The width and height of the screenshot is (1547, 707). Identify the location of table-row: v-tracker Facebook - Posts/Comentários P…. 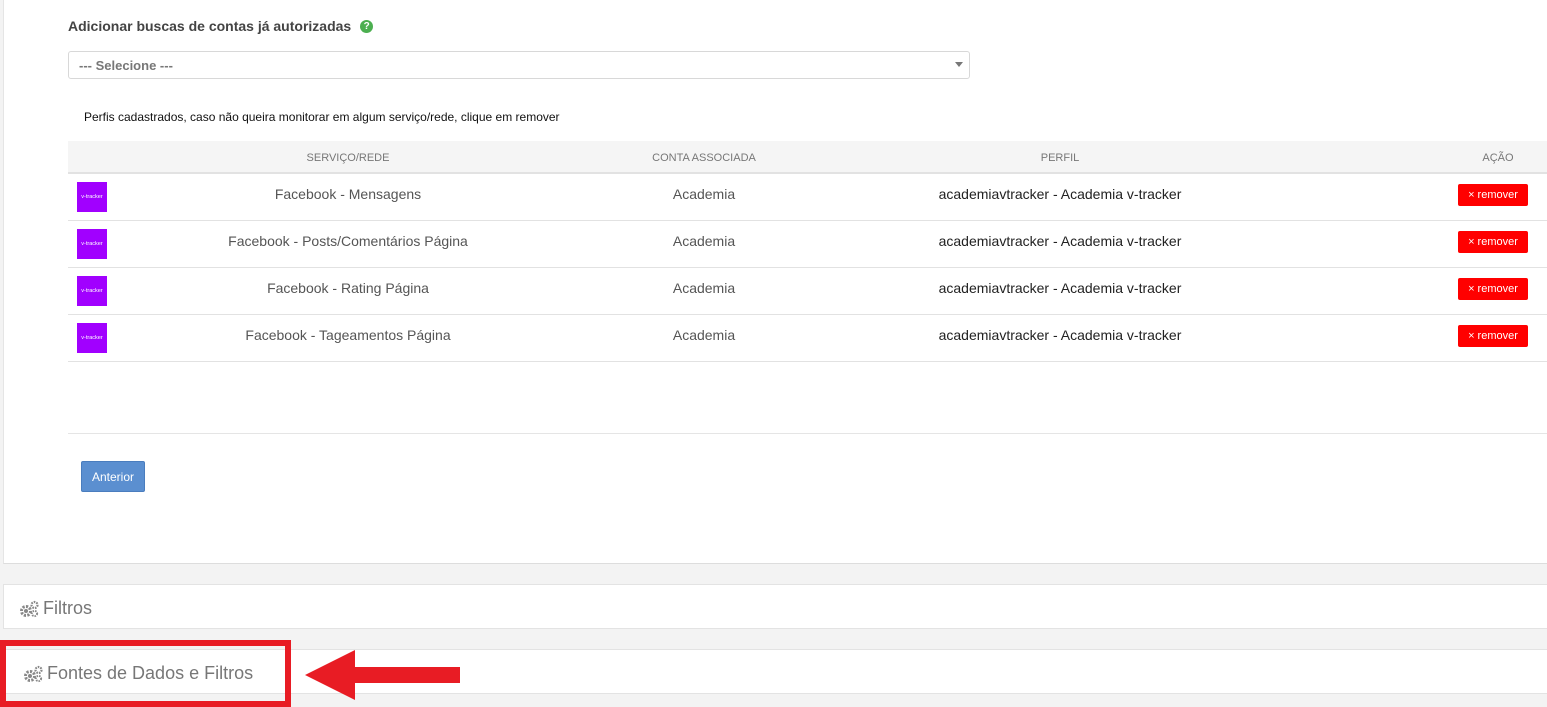
(807, 244).